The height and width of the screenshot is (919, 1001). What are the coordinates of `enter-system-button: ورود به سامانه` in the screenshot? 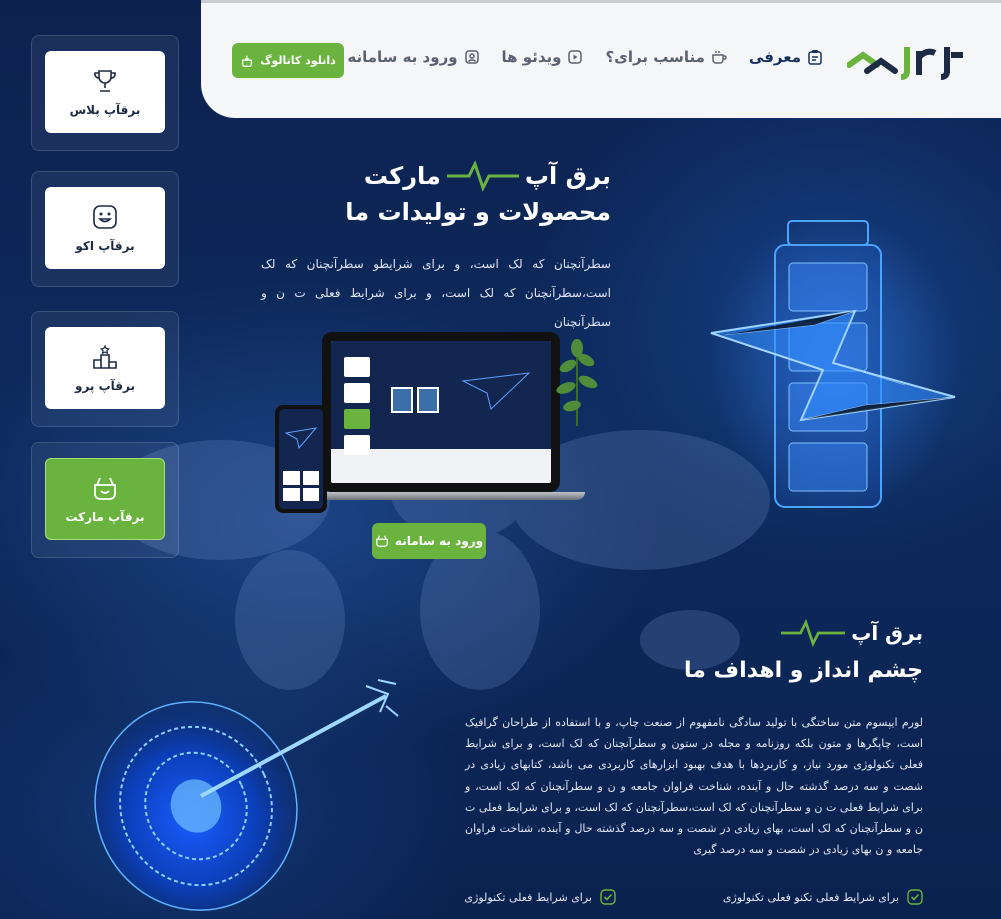 It's located at (429, 541).